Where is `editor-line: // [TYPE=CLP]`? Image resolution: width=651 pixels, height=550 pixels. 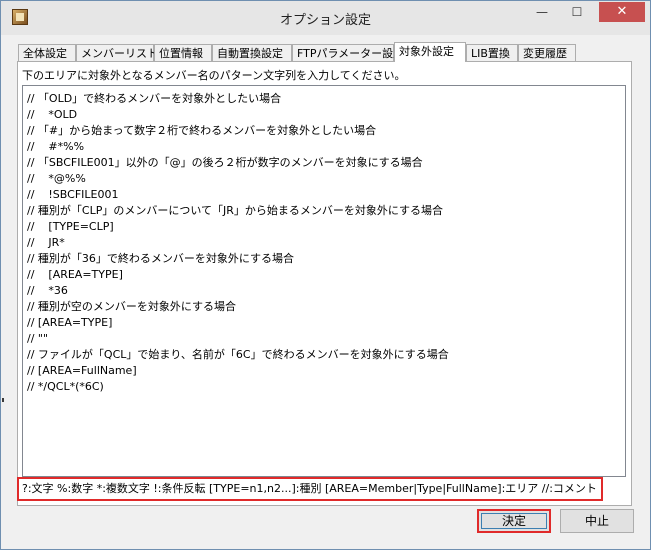 editor-line: // [TYPE=CLP] is located at coordinates (70, 226).